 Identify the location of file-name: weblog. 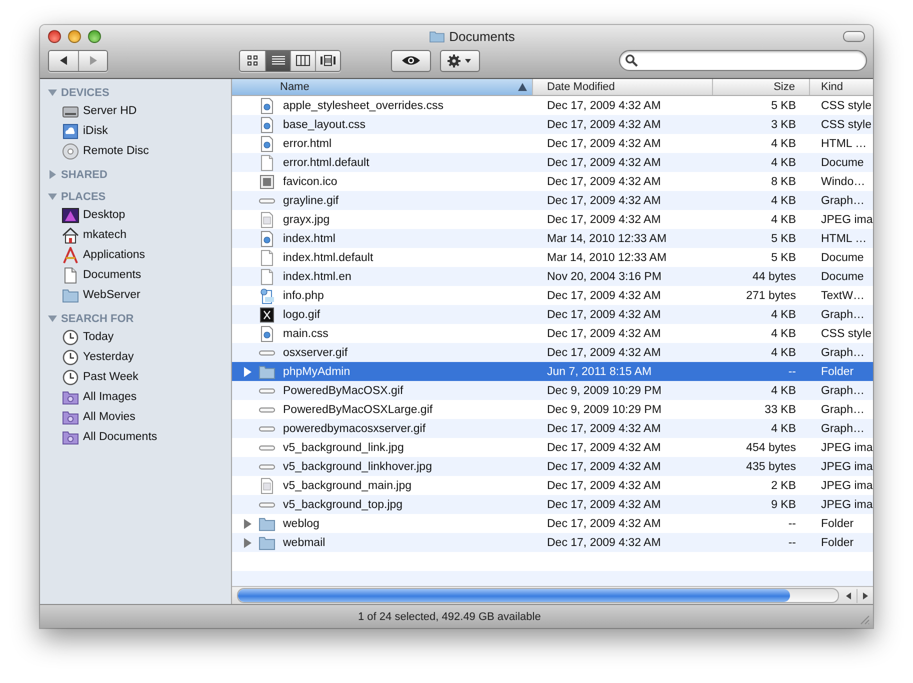
(301, 524).